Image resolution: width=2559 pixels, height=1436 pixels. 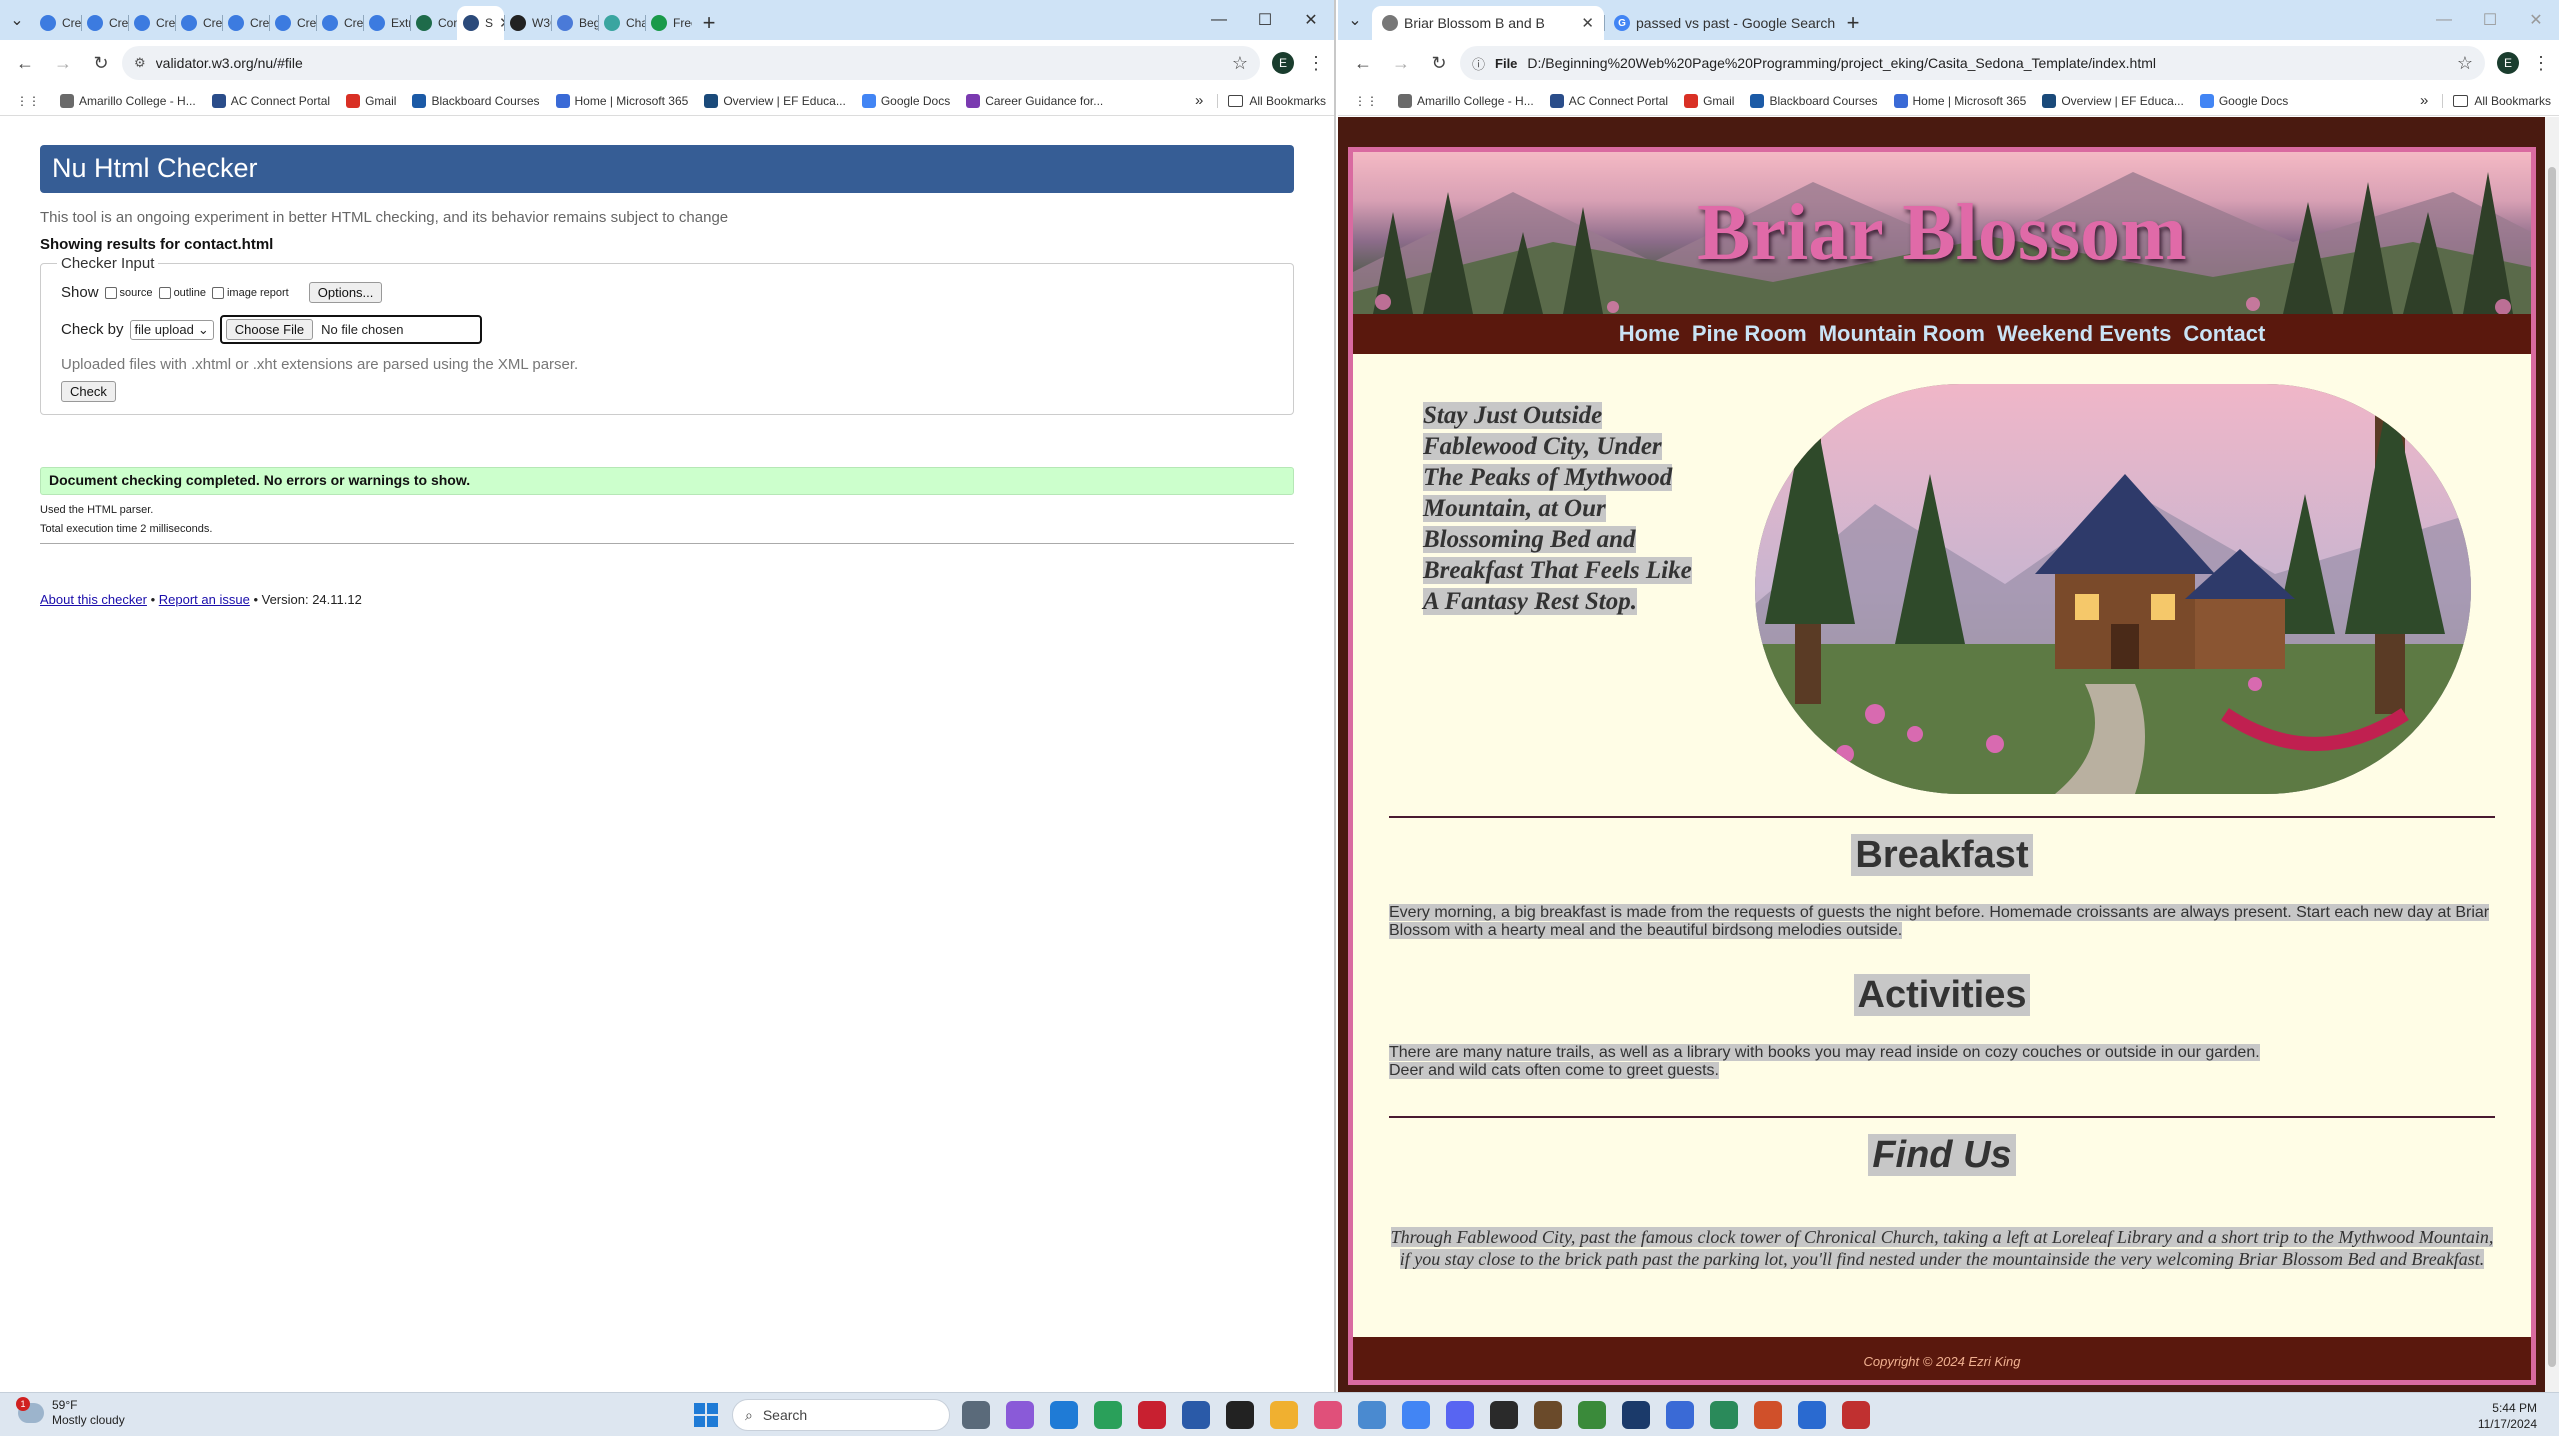 I want to click on choose-file-button: Choose File, so click(x=269, y=329).